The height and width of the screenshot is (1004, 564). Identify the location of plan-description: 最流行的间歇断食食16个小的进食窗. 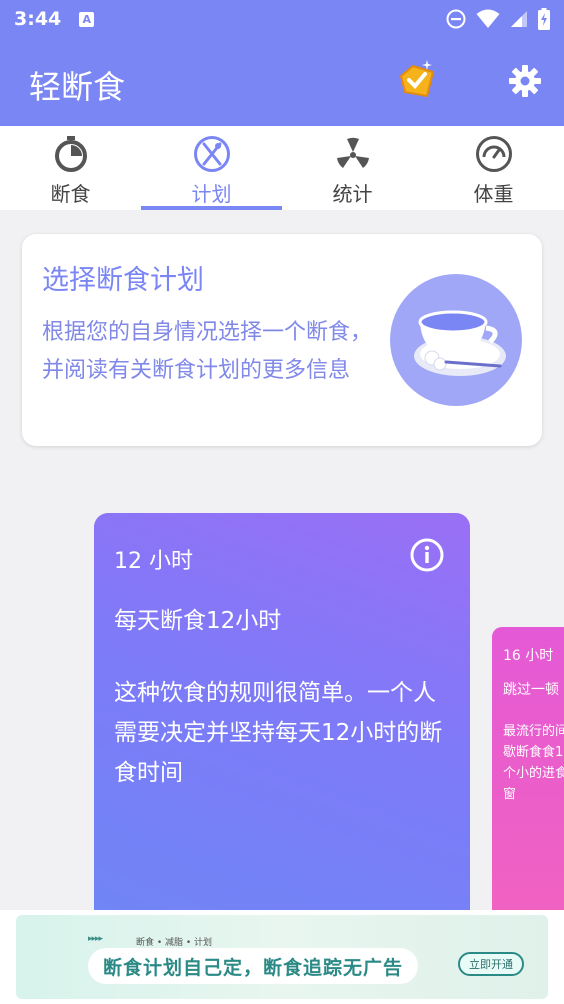
(533, 763).